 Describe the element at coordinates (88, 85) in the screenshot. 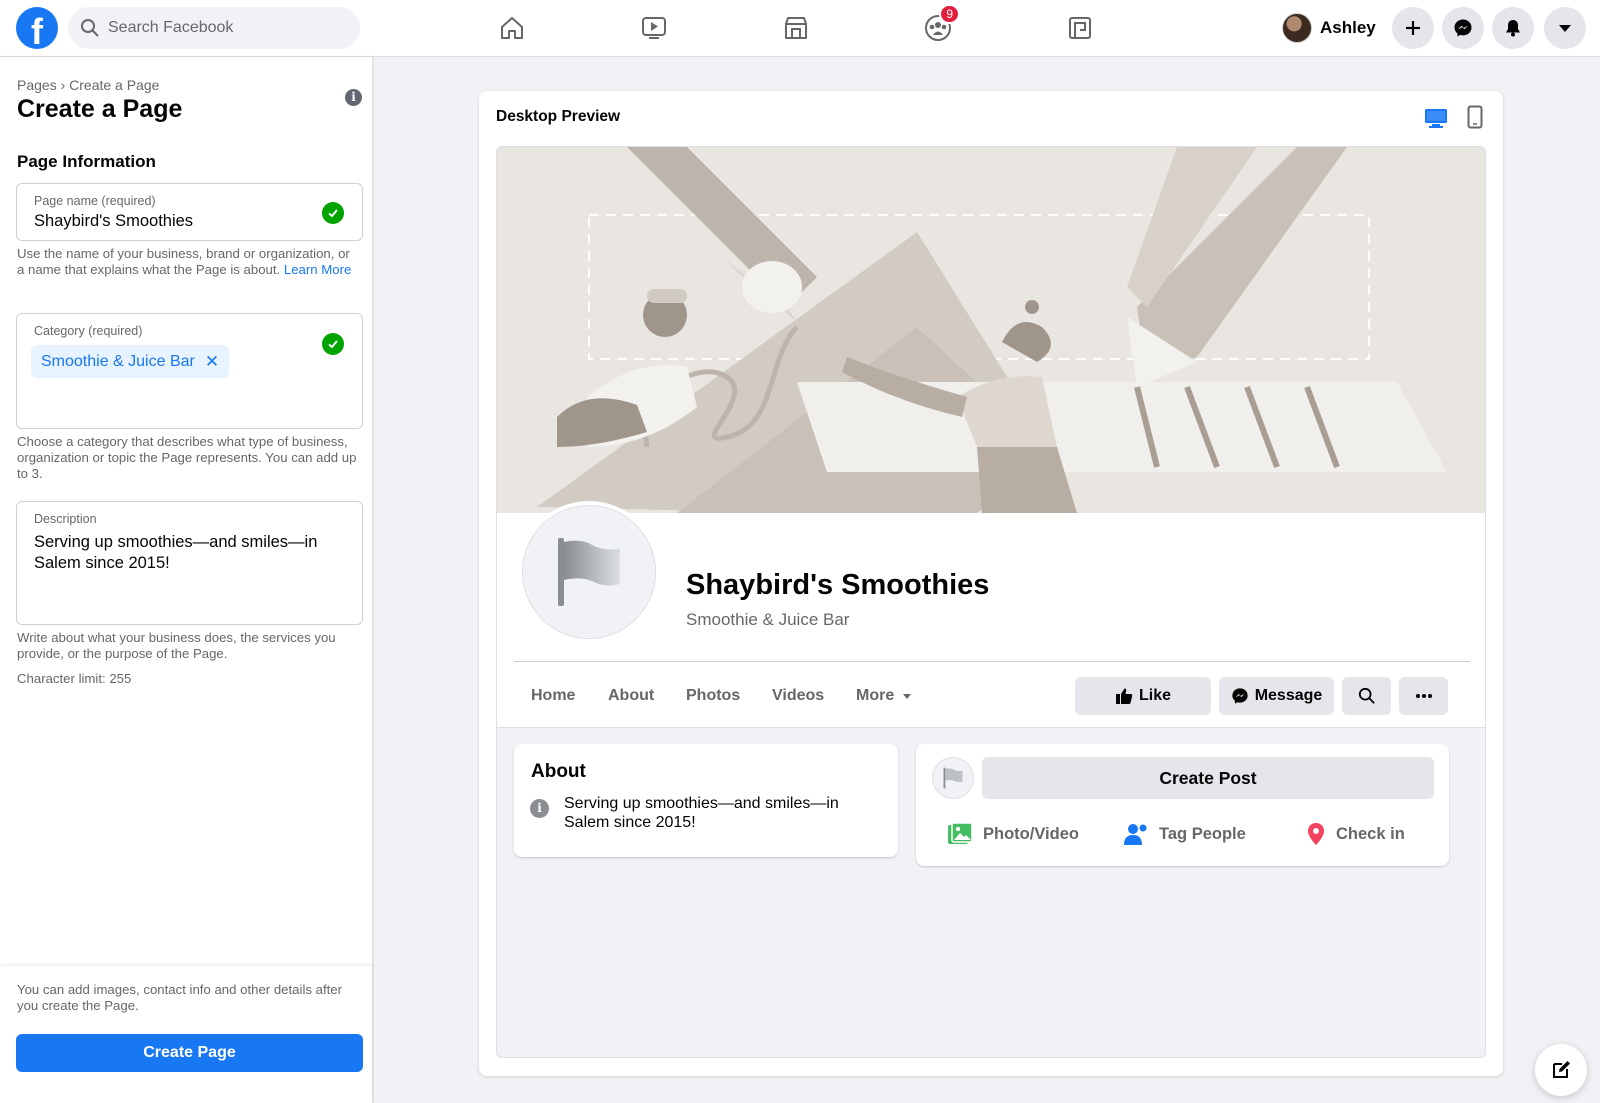

I see `breadcrumb: Pages › Create a Page` at that location.